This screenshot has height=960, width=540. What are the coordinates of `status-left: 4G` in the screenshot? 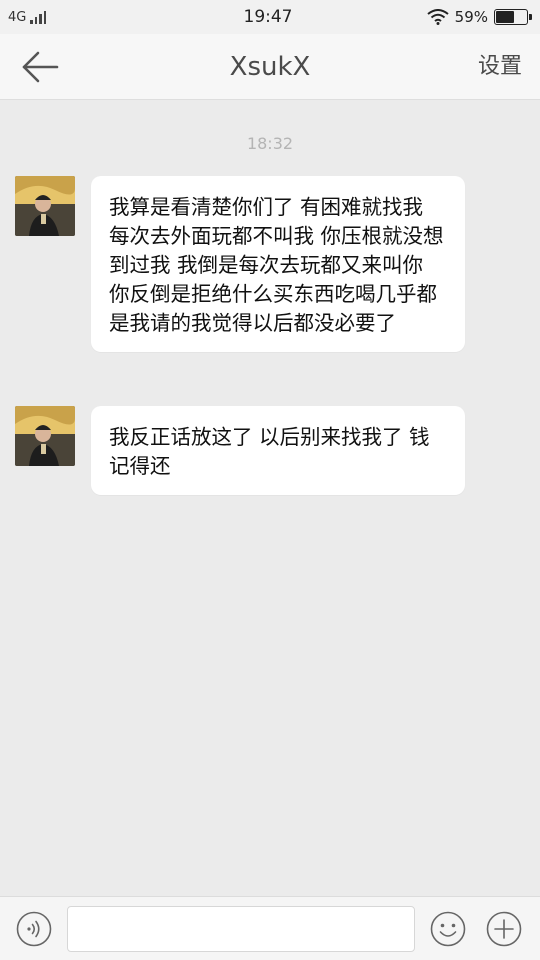 It's located at (83, 17).